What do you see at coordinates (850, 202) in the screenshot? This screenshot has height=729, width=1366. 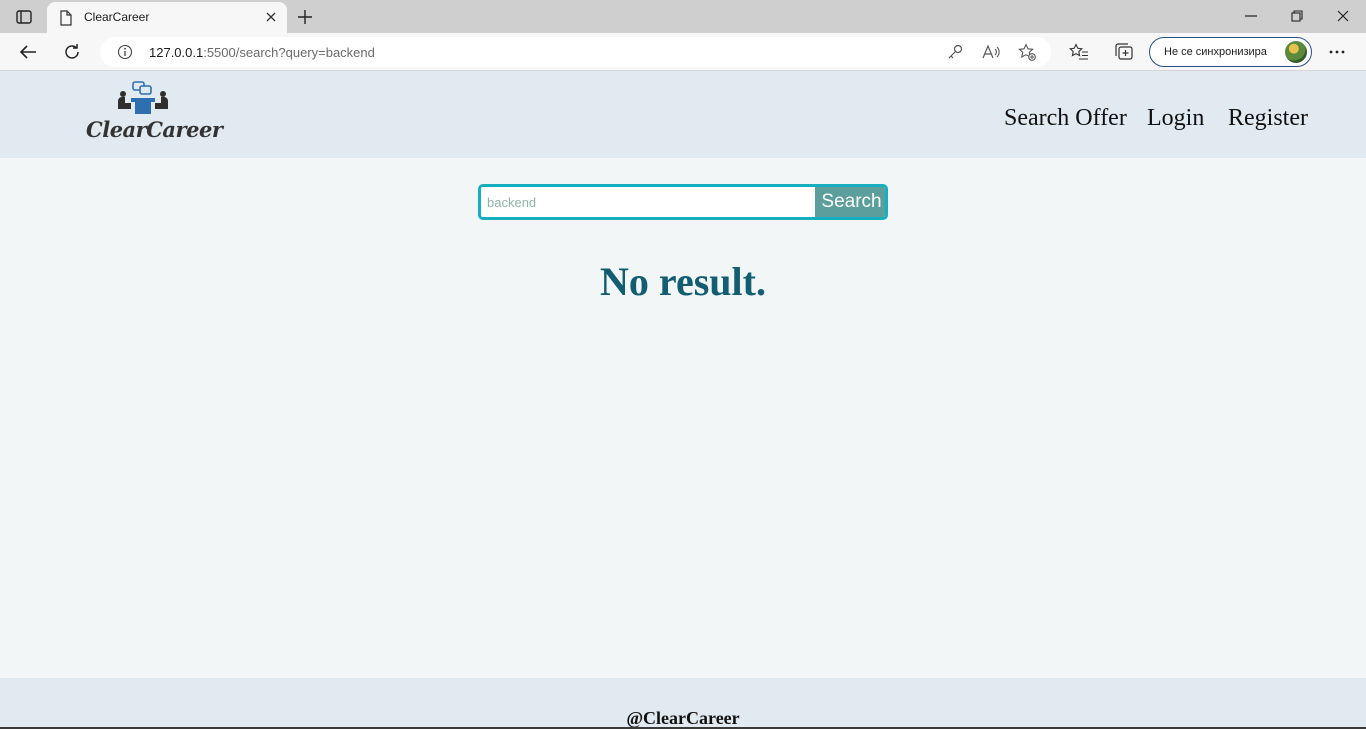 I see `search-button: Search` at bounding box center [850, 202].